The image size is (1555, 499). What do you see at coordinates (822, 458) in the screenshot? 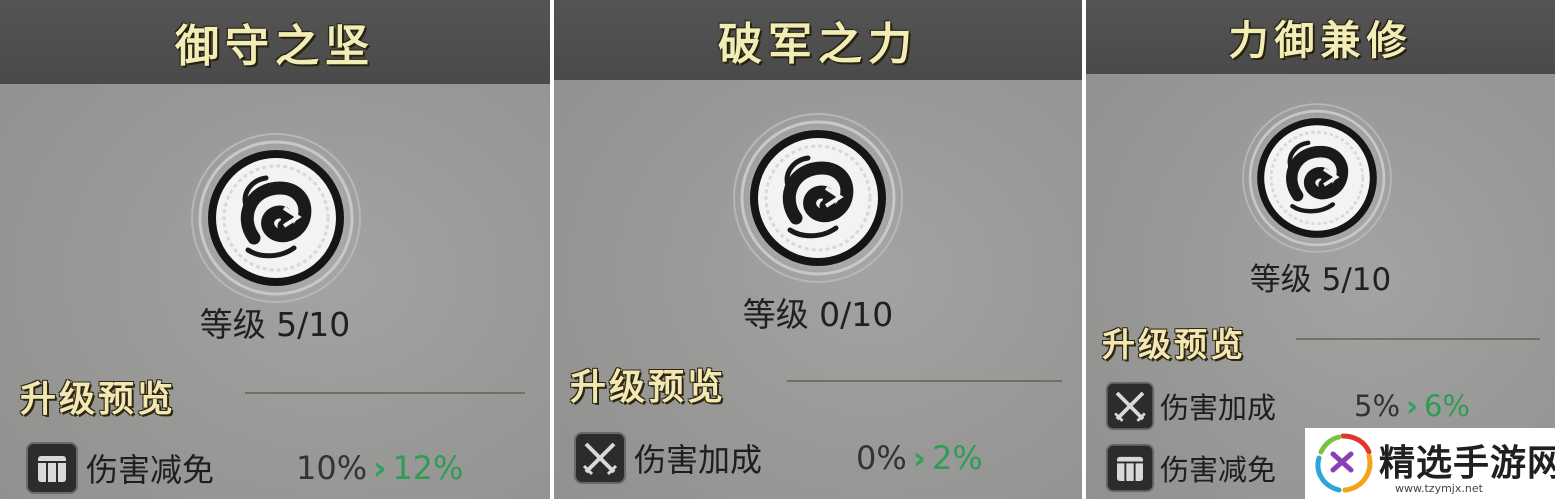
I see `stat-row: 伤害加成 0% › 2%` at bounding box center [822, 458].